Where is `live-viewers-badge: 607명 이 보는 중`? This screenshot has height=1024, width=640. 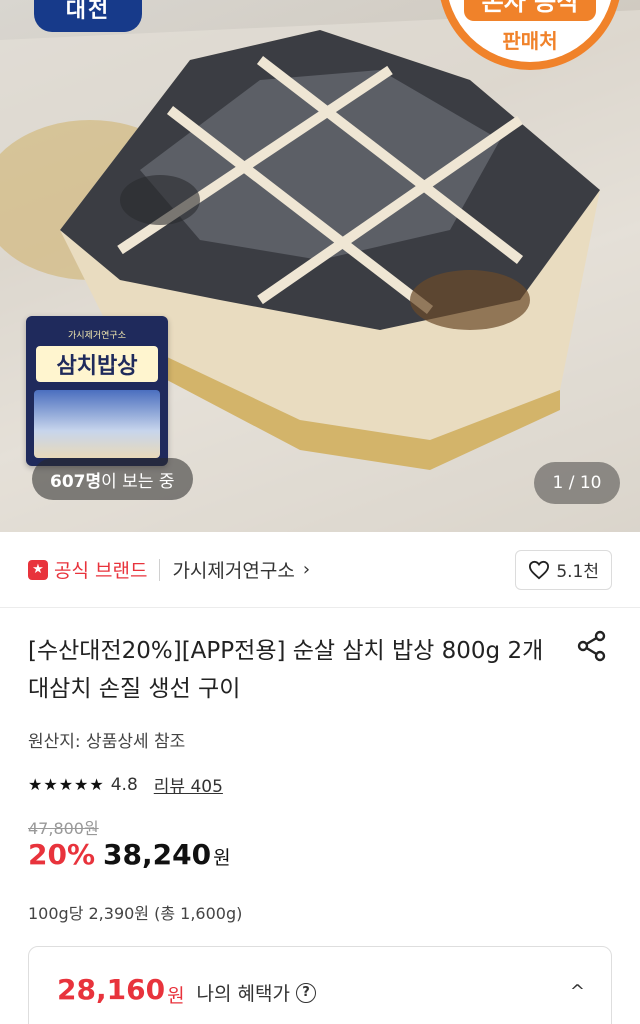 live-viewers-badge: 607명 이 보는 중 is located at coordinates (112, 479).